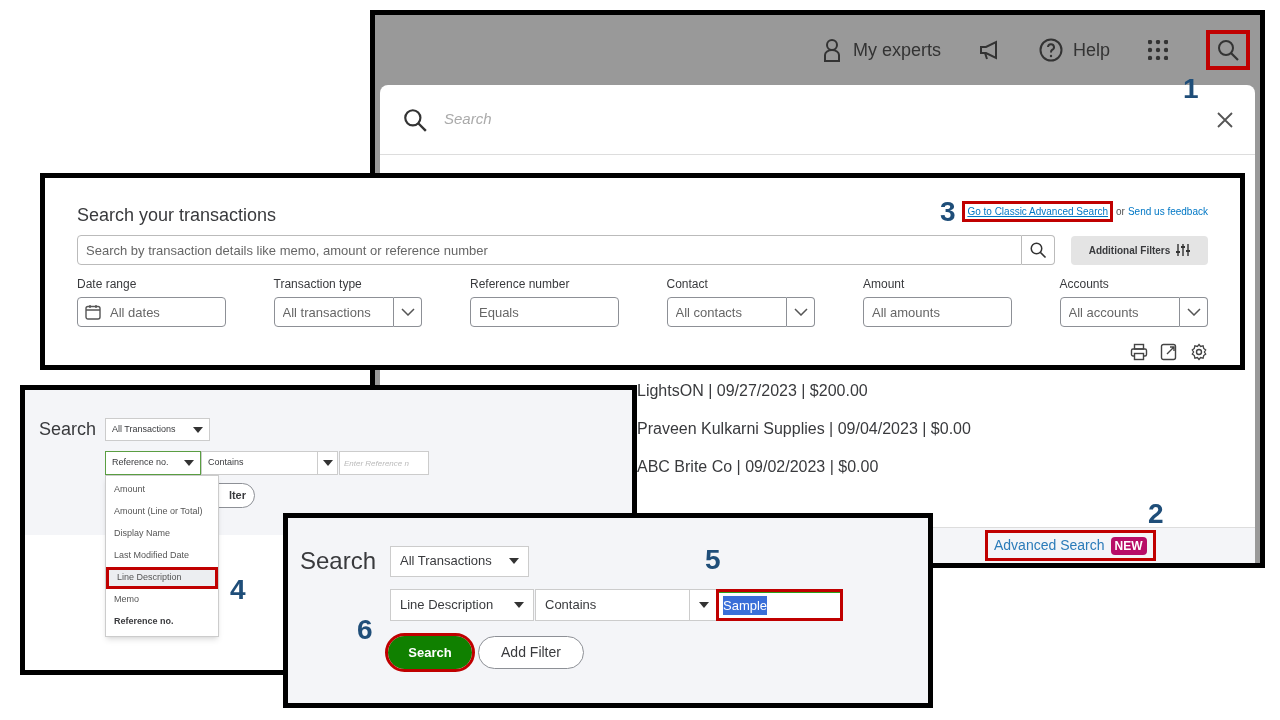 This screenshot has height=720, width=1280. I want to click on step-number: 1, so click(1191, 89).